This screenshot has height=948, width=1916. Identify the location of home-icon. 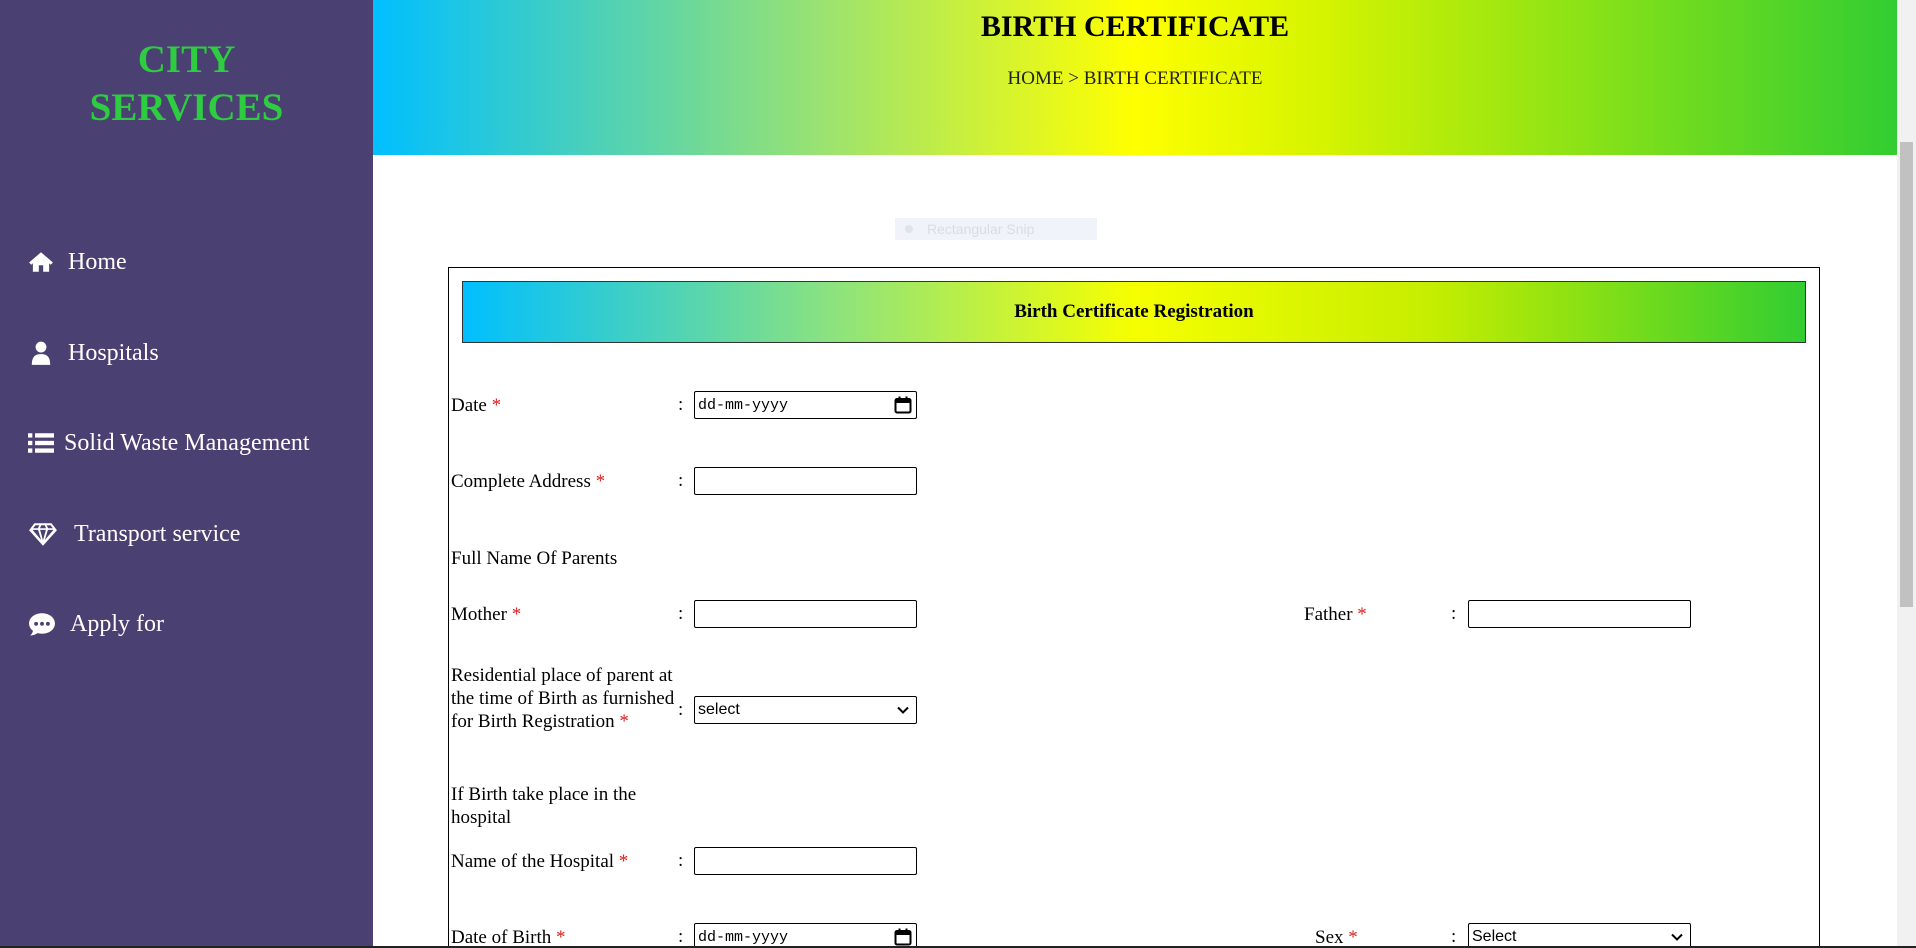
(41, 262).